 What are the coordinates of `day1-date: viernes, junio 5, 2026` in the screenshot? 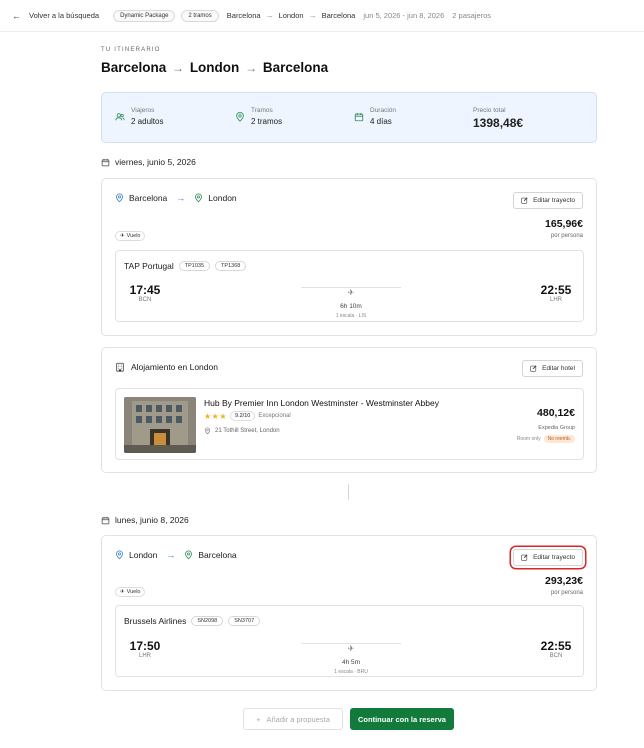 It's located at (155, 162).